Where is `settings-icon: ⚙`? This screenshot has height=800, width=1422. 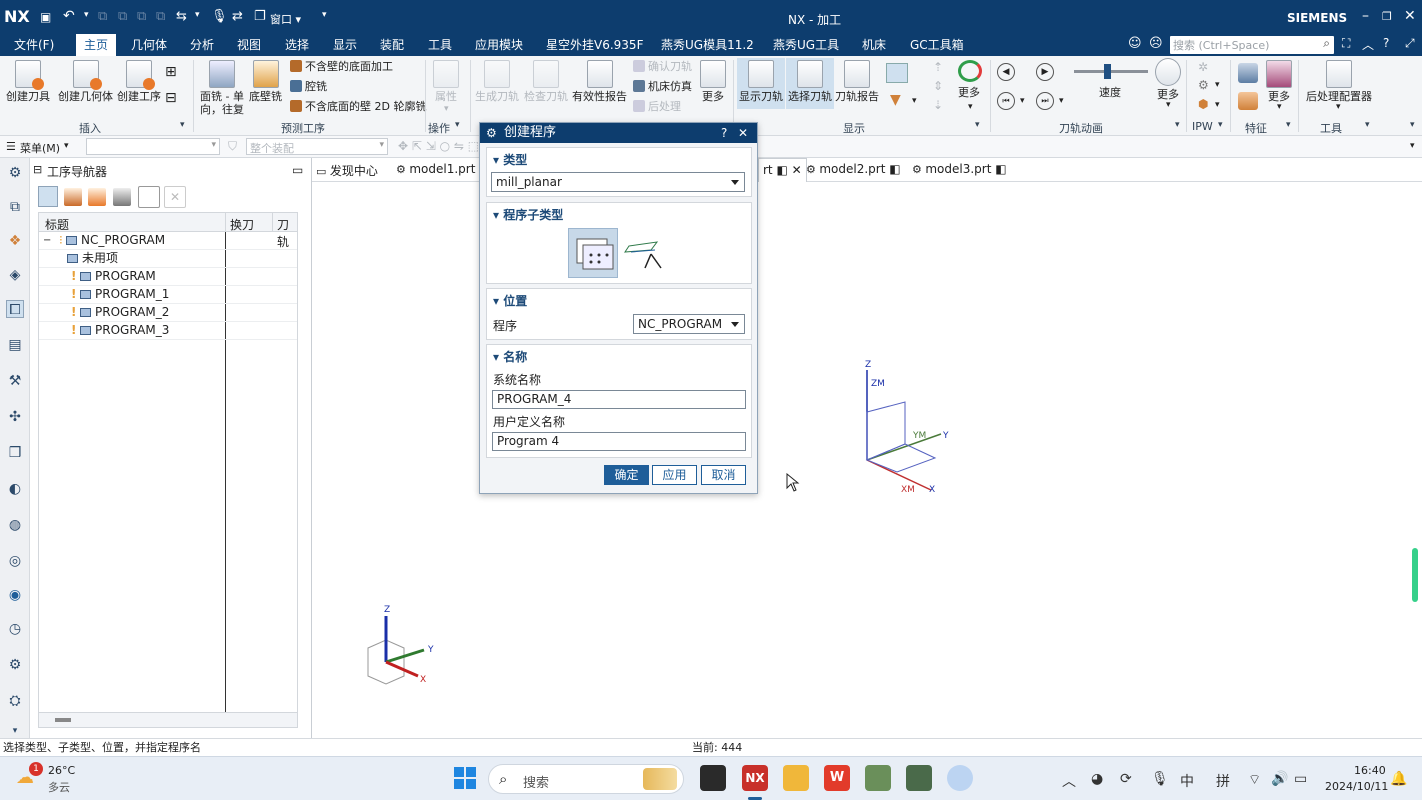
settings-icon: ⚙ is located at coordinates (15, 173).